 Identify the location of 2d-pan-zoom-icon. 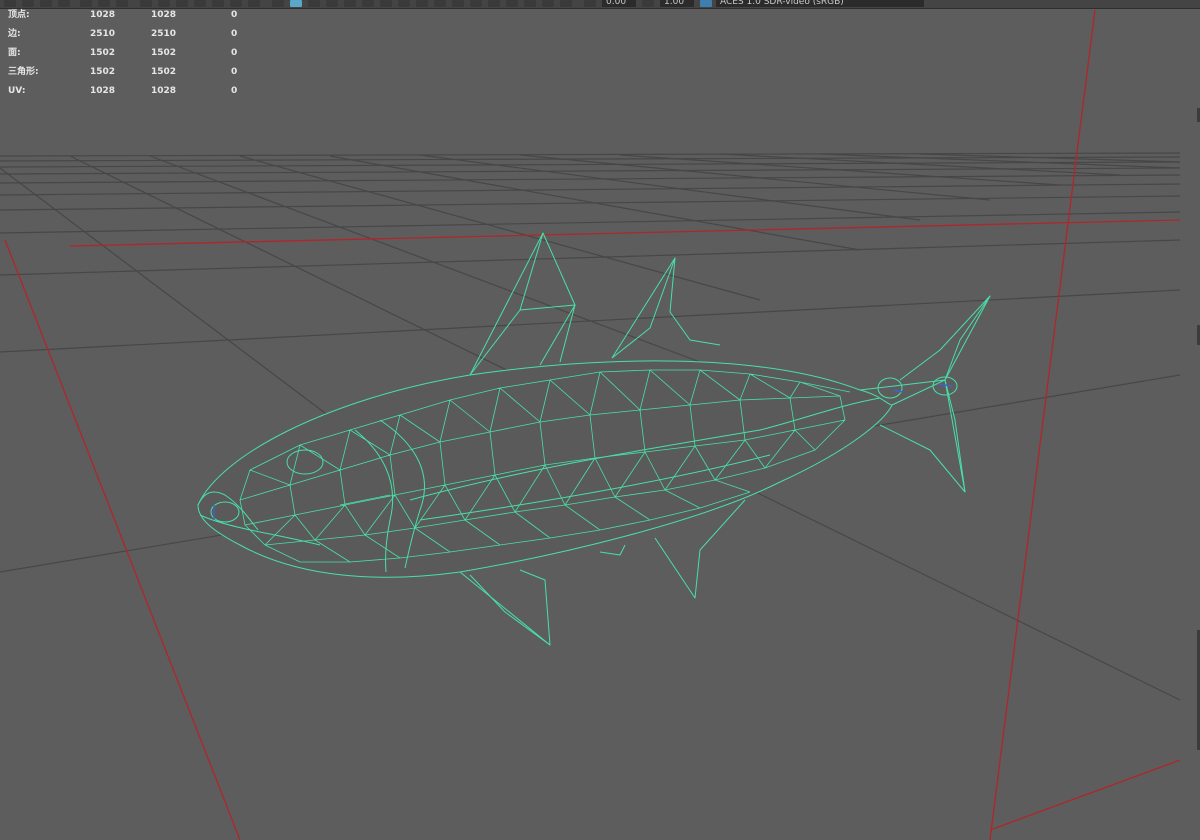
(104, 3).